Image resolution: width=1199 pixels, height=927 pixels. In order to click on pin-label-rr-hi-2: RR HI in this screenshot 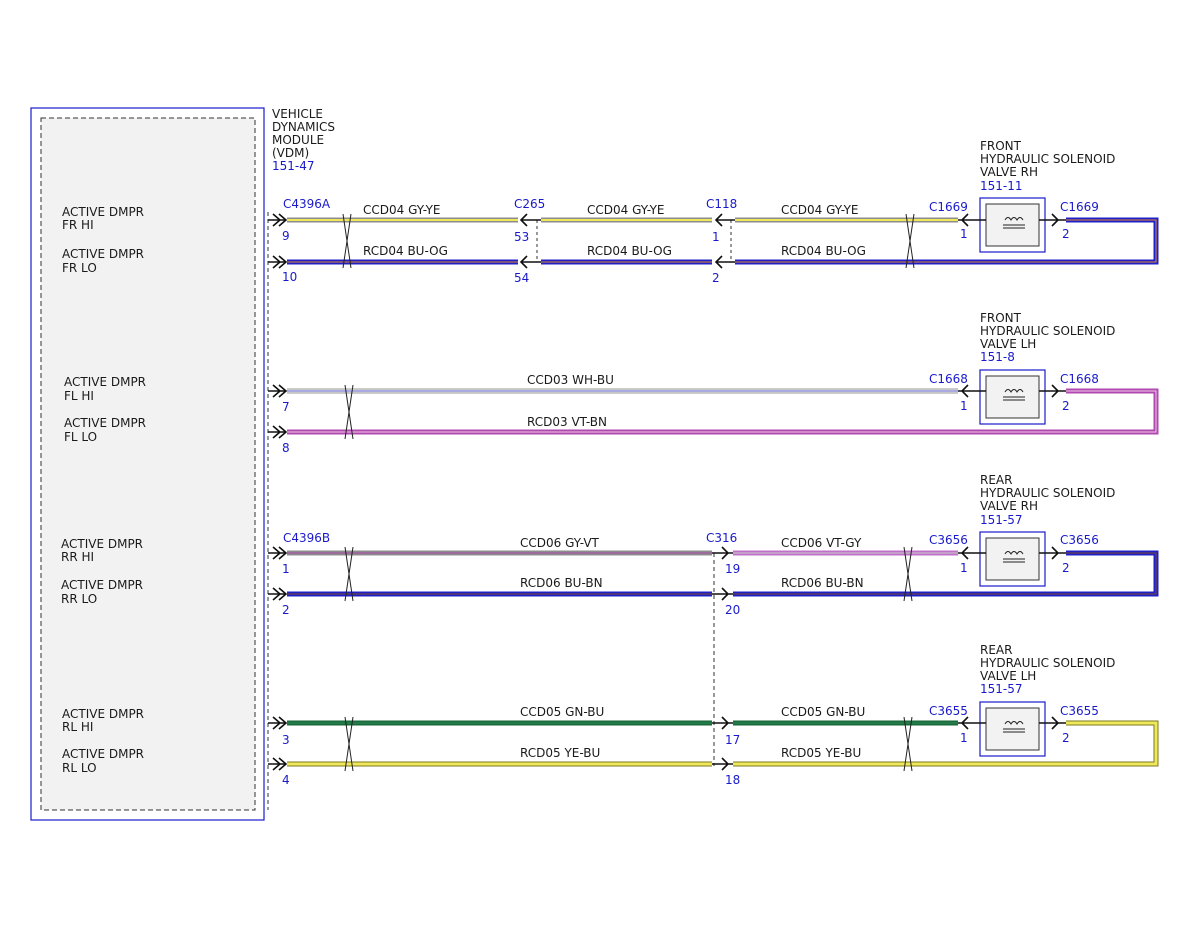, I will do `click(77, 557)`.